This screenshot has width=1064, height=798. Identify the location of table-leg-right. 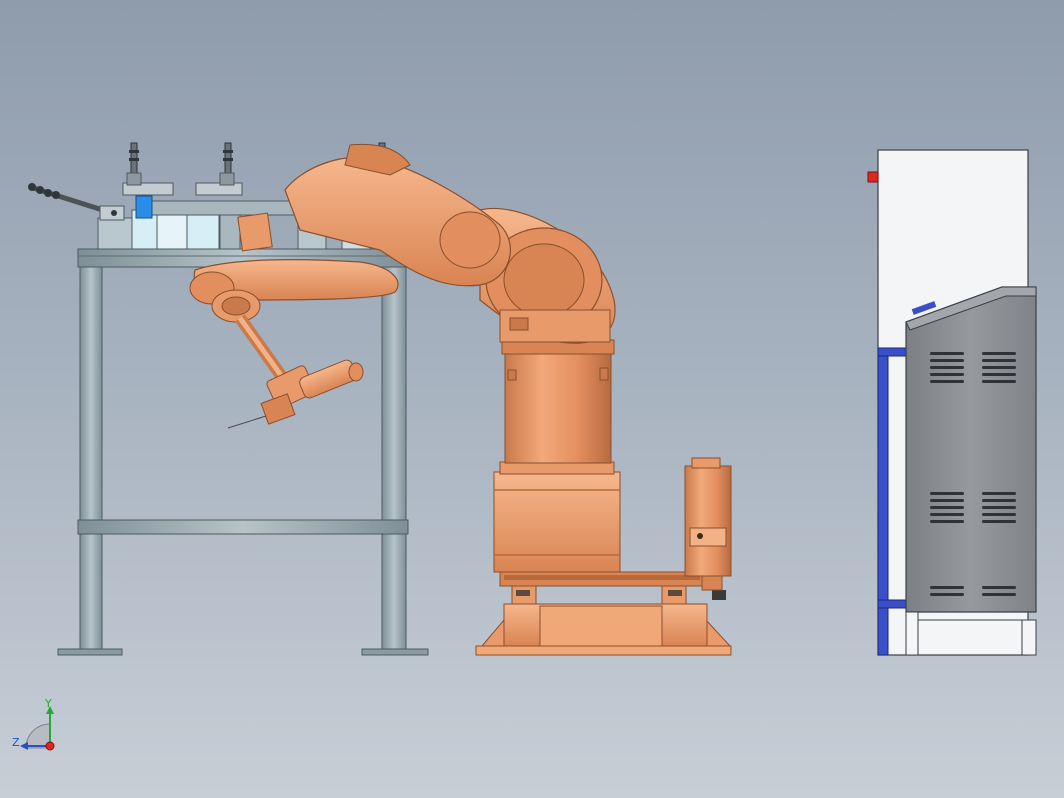
(394, 459).